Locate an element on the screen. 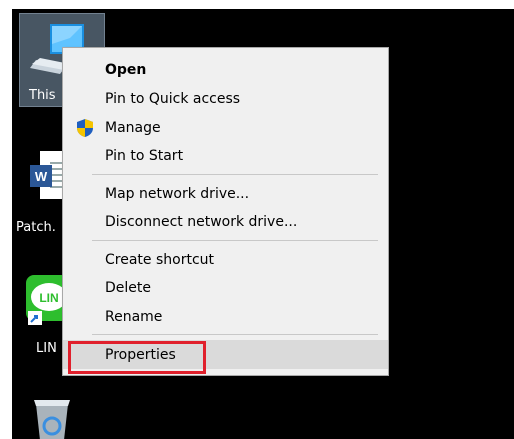 This screenshot has height=439, width=514. word-badge: W is located at coordinates (41, 176).